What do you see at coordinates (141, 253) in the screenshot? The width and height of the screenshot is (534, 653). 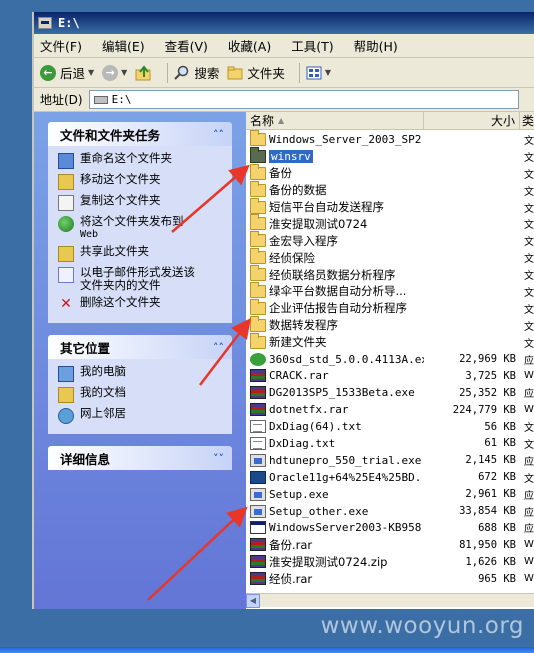 I see `task-share: 共享此文件夹` at bounding box center [141, 253].